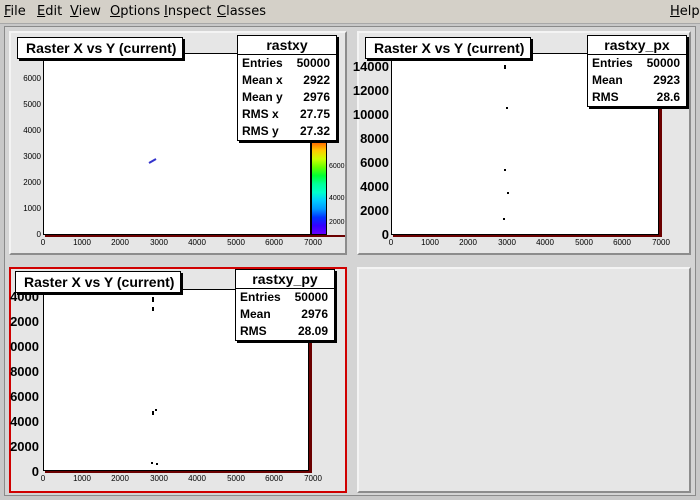 The width and height of the screenshot is (700, 500). I want to click on stats-value: 28.09, so click(312, 331).